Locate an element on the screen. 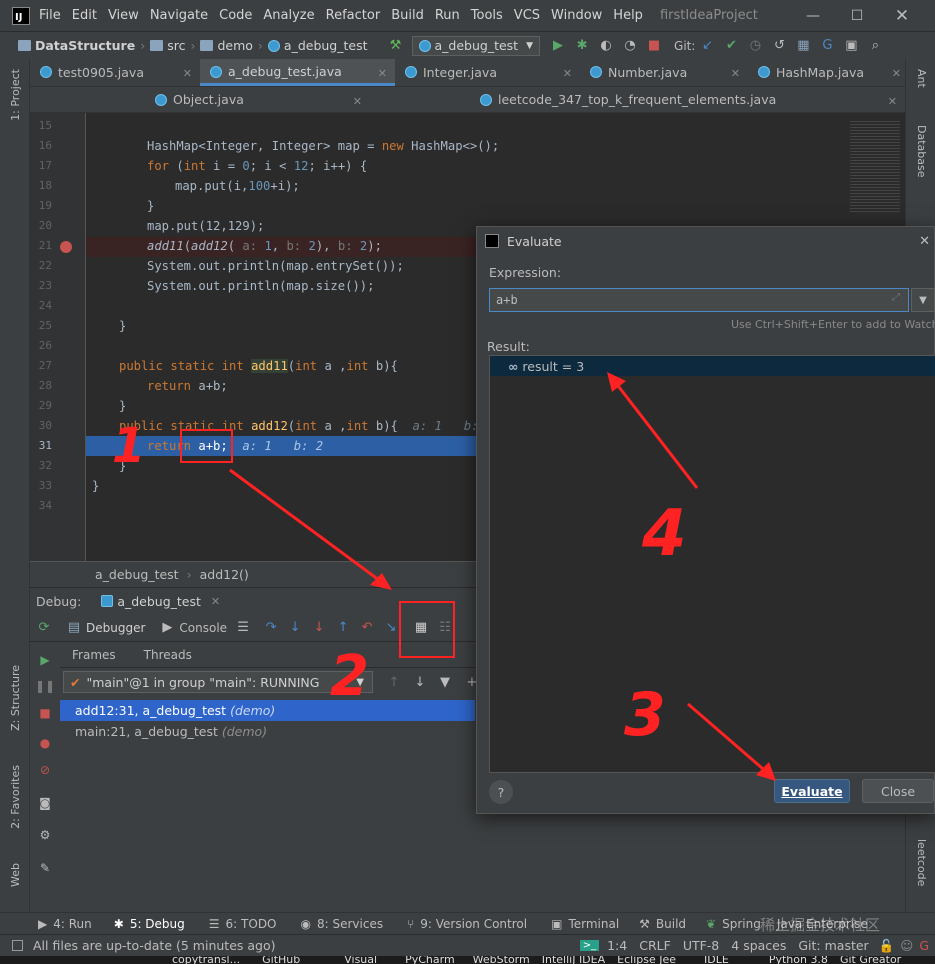 The width and height of the screenshot is (935, 964). editor-minimap is located at coordinates (875, 166).